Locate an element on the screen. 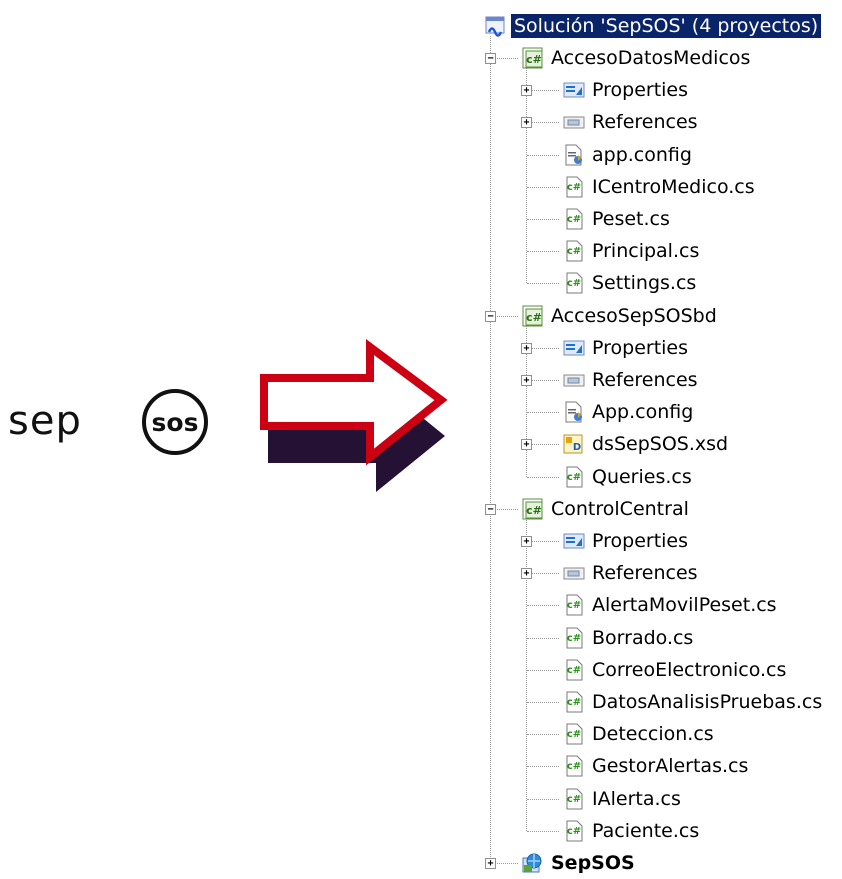  tree-item-label: ControlCentral is located at coordinates (620, 508).